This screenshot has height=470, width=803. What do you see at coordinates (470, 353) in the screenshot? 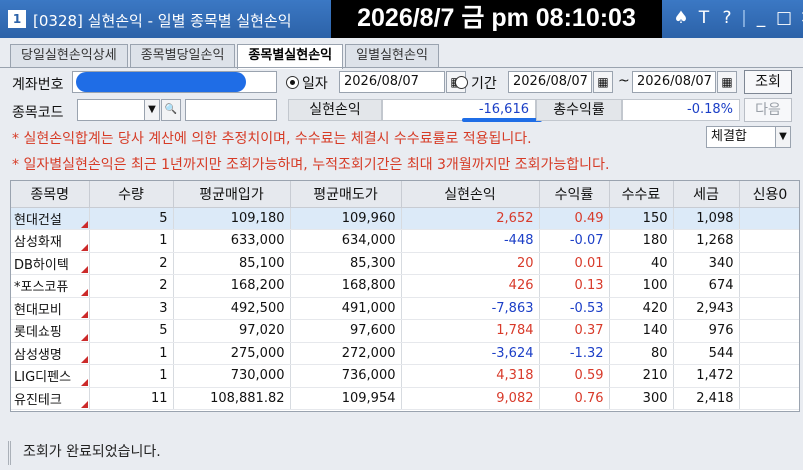
I see `cell-pnl: -3,624` at bounding box center [470, 353].